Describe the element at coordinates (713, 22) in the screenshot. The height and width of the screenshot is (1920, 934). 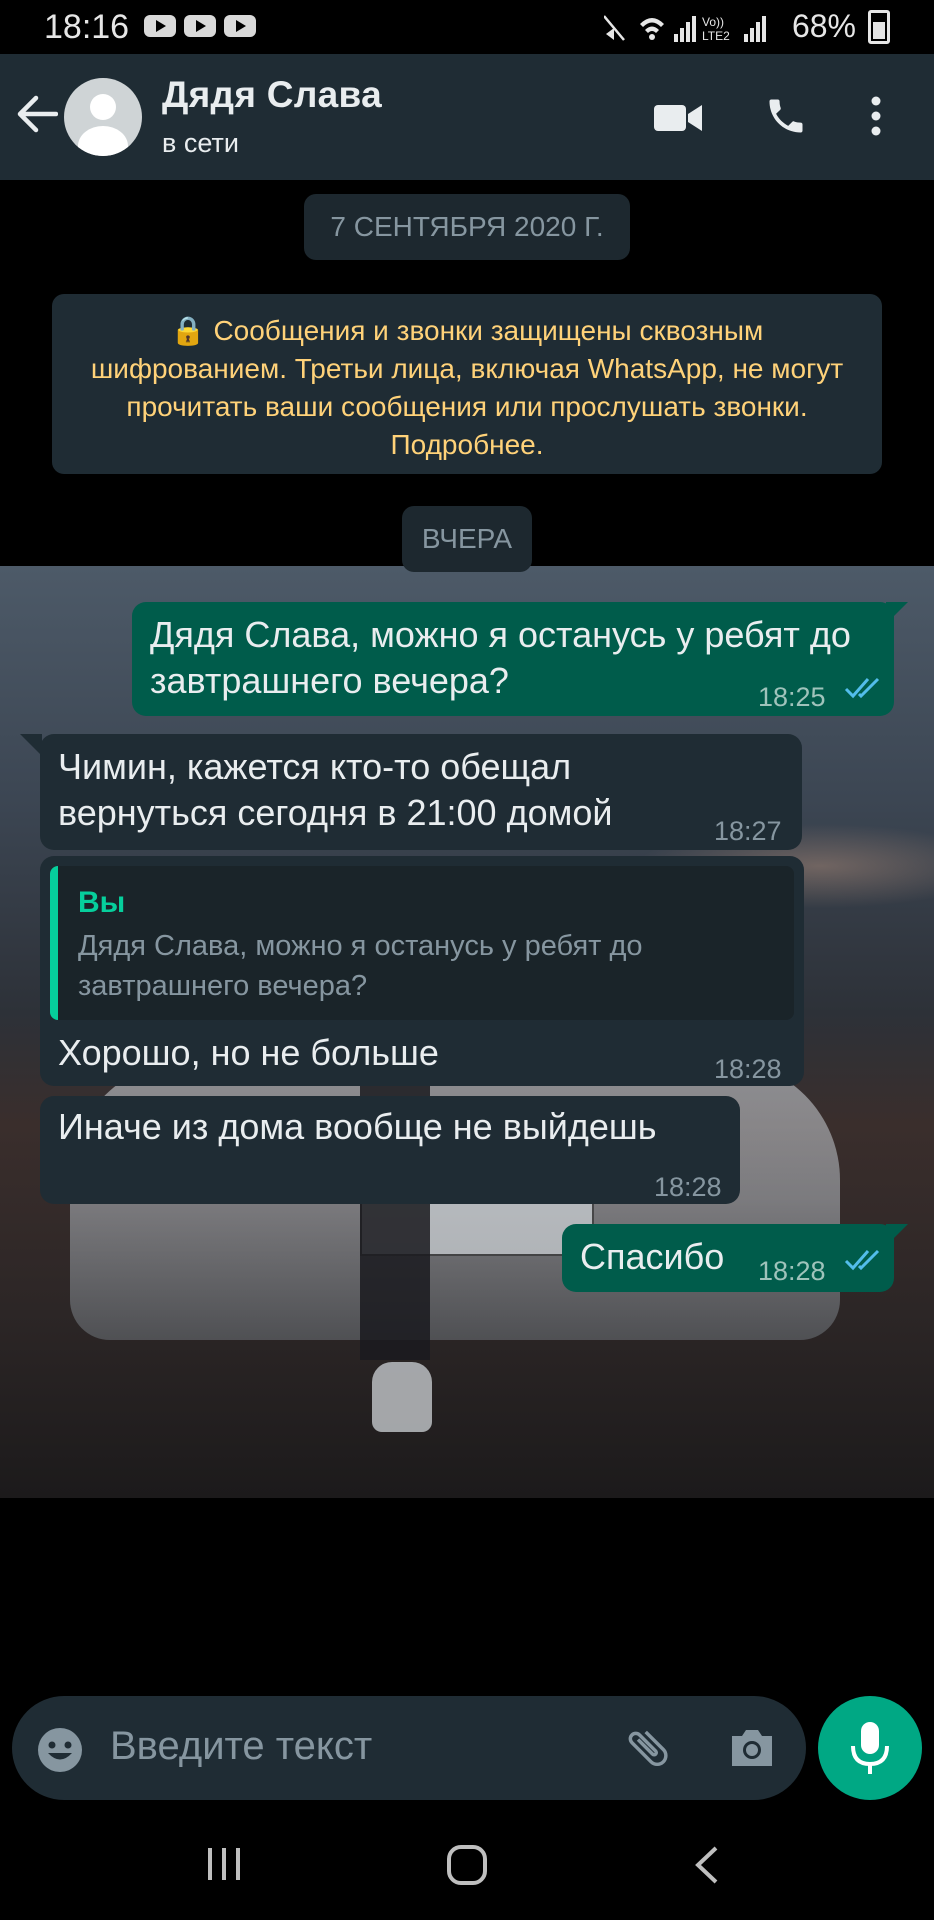
I see `svg-text: Vo))` at that location.